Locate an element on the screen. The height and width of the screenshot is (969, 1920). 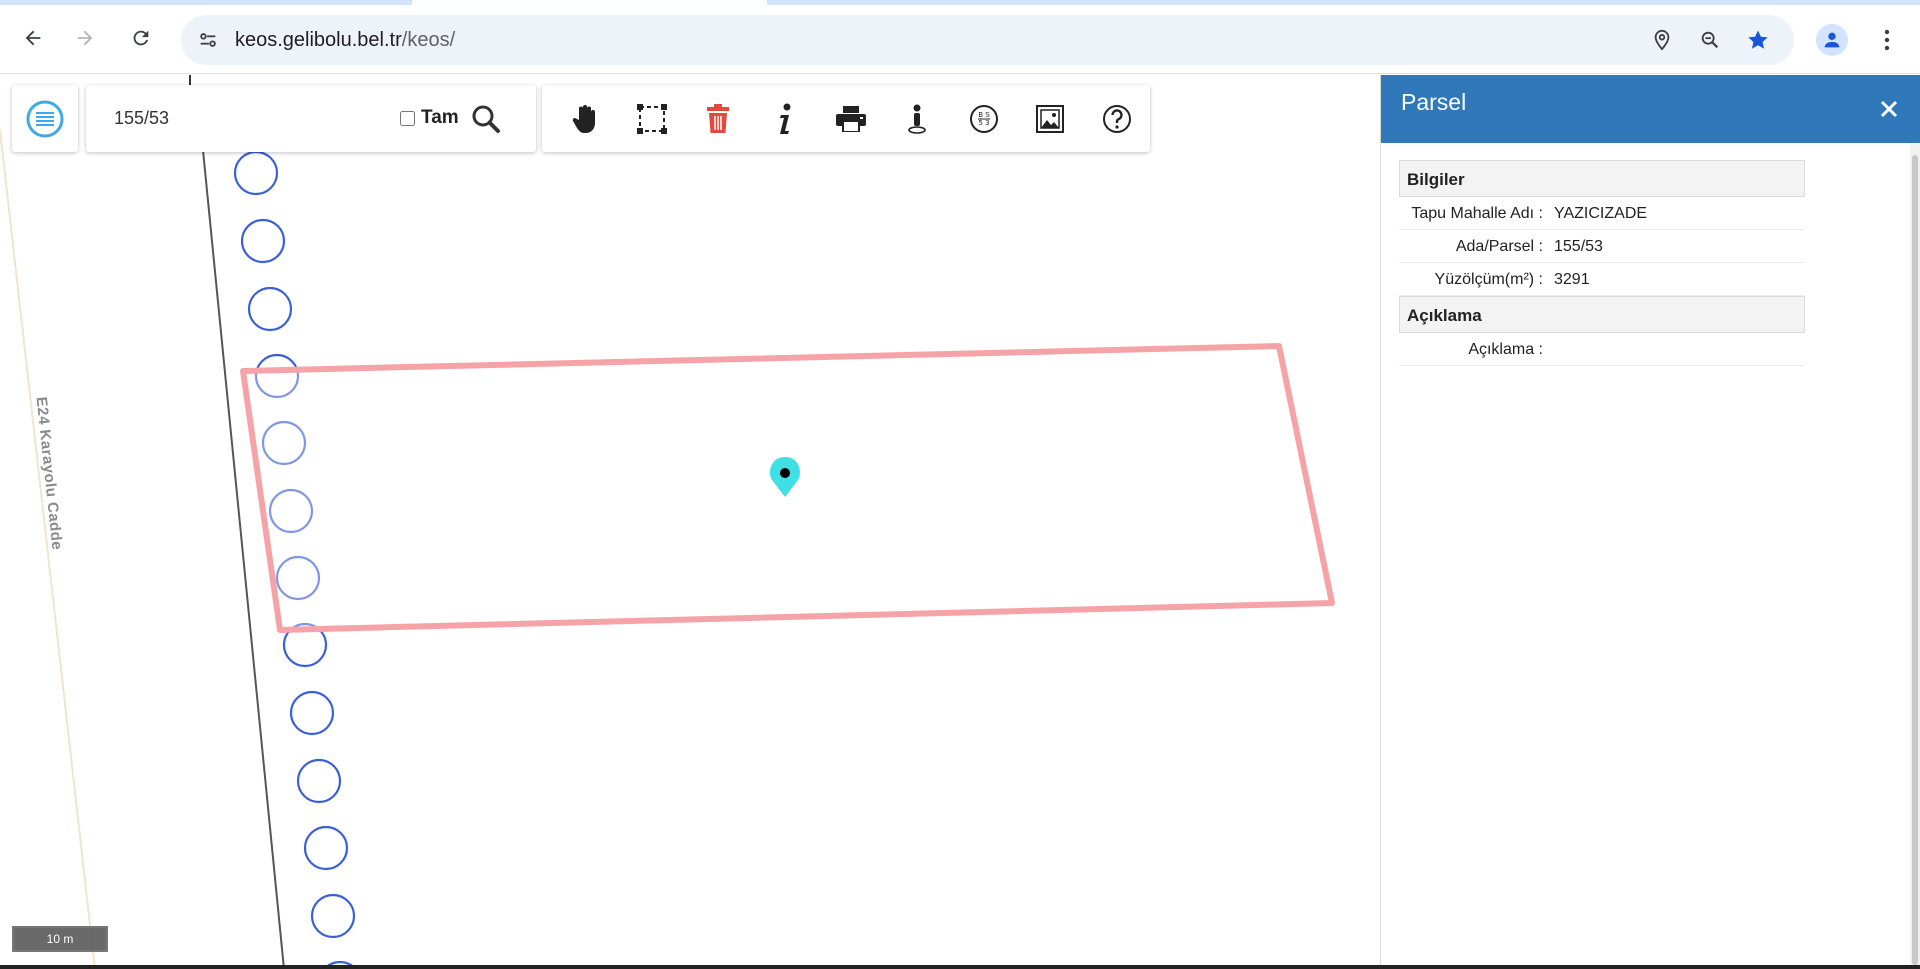
layers-icon is located at coordinates (45, 118).